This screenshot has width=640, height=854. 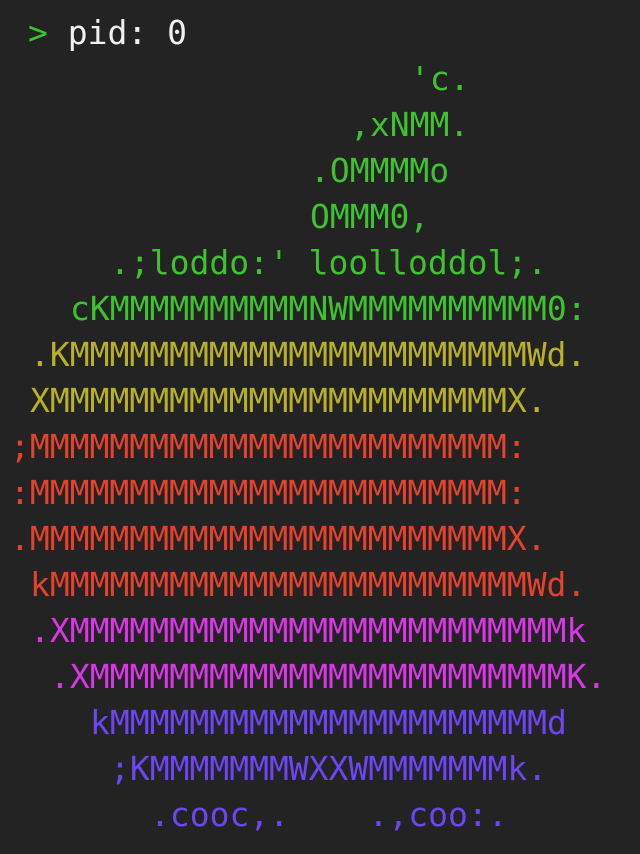 I want to click on logo-line-10: :MMMMMMMMMMMMMMMMMMMMMMMM:, so click(x=268, y=492).